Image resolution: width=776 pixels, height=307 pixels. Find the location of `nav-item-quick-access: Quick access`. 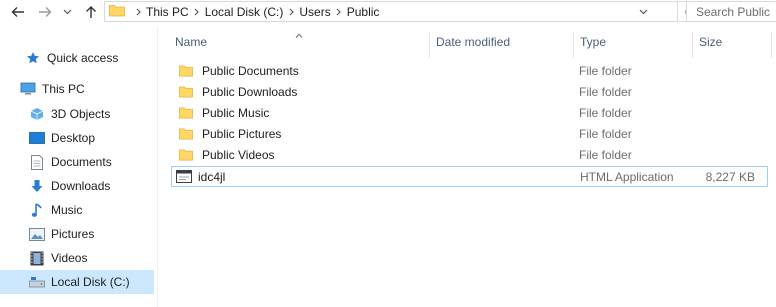

nav-item-quick-access: Quick access is located at coordinates (89, 58).